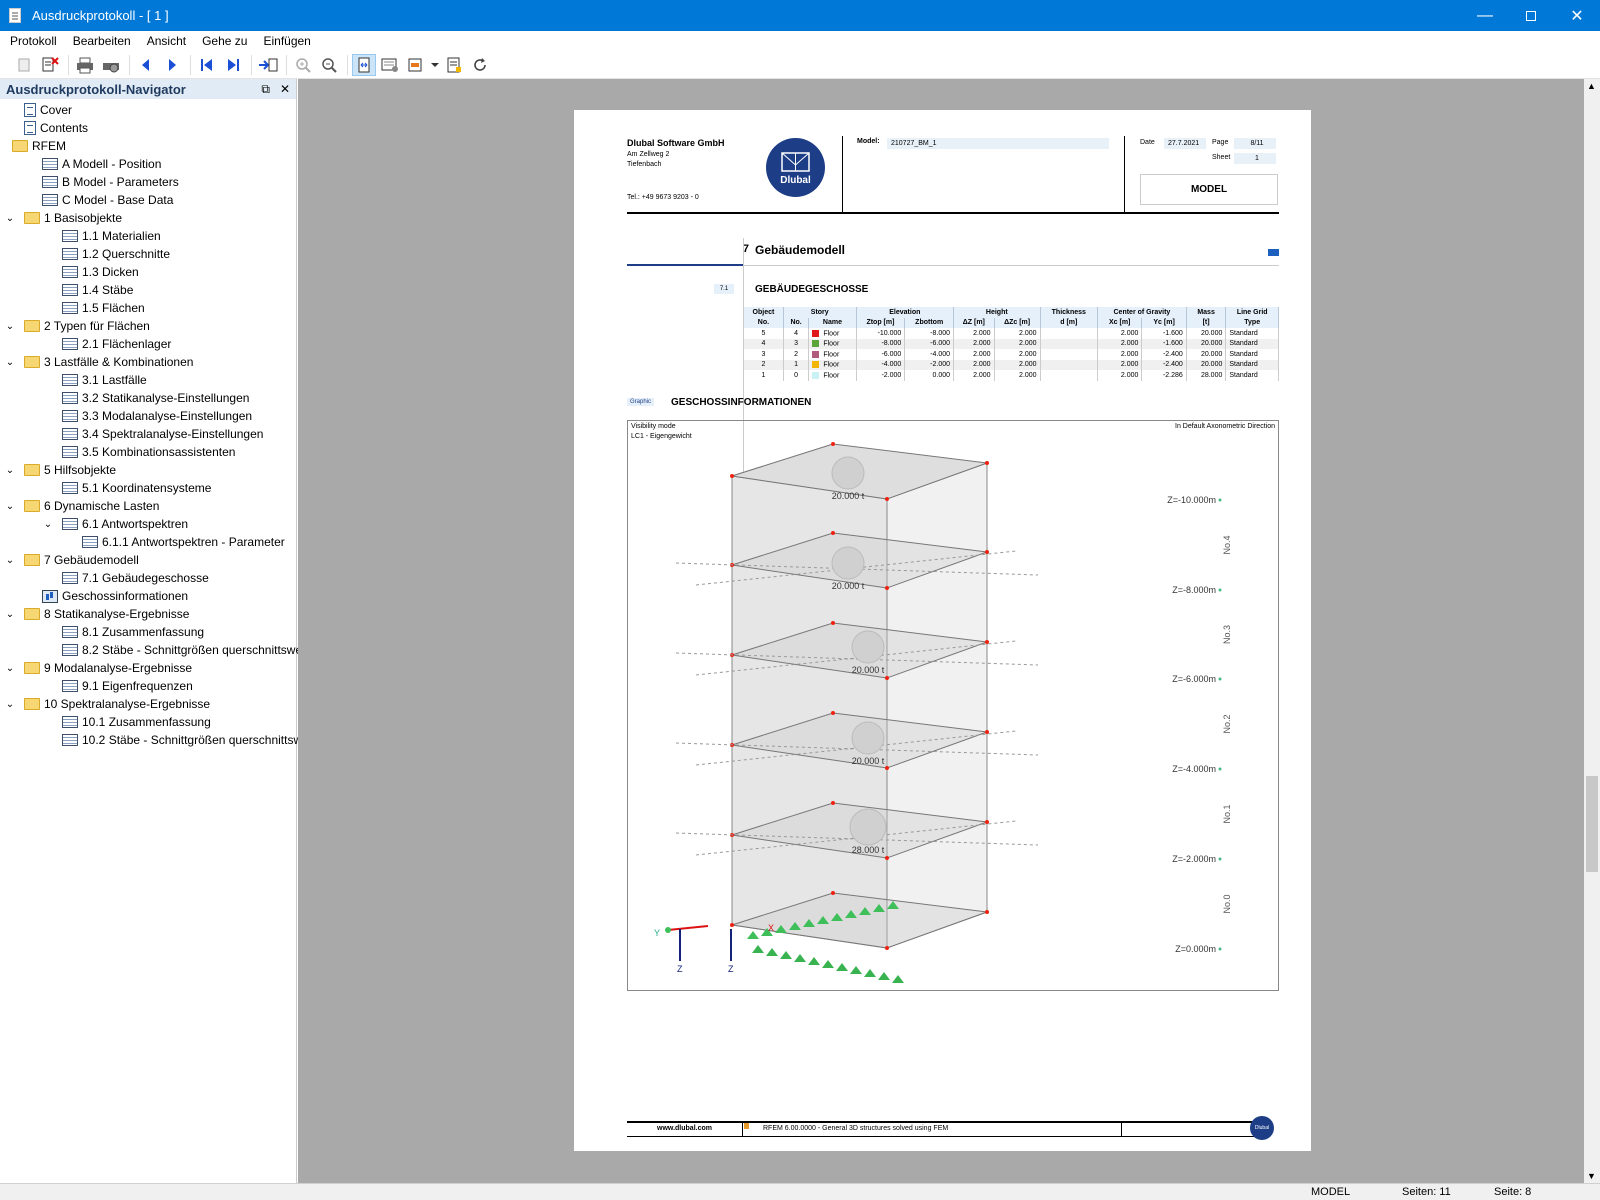  What do you see at coordinates (265, 89) in the screenshot?
I see `float-panel-icon: ⧉` at bounding box center [265, 89].